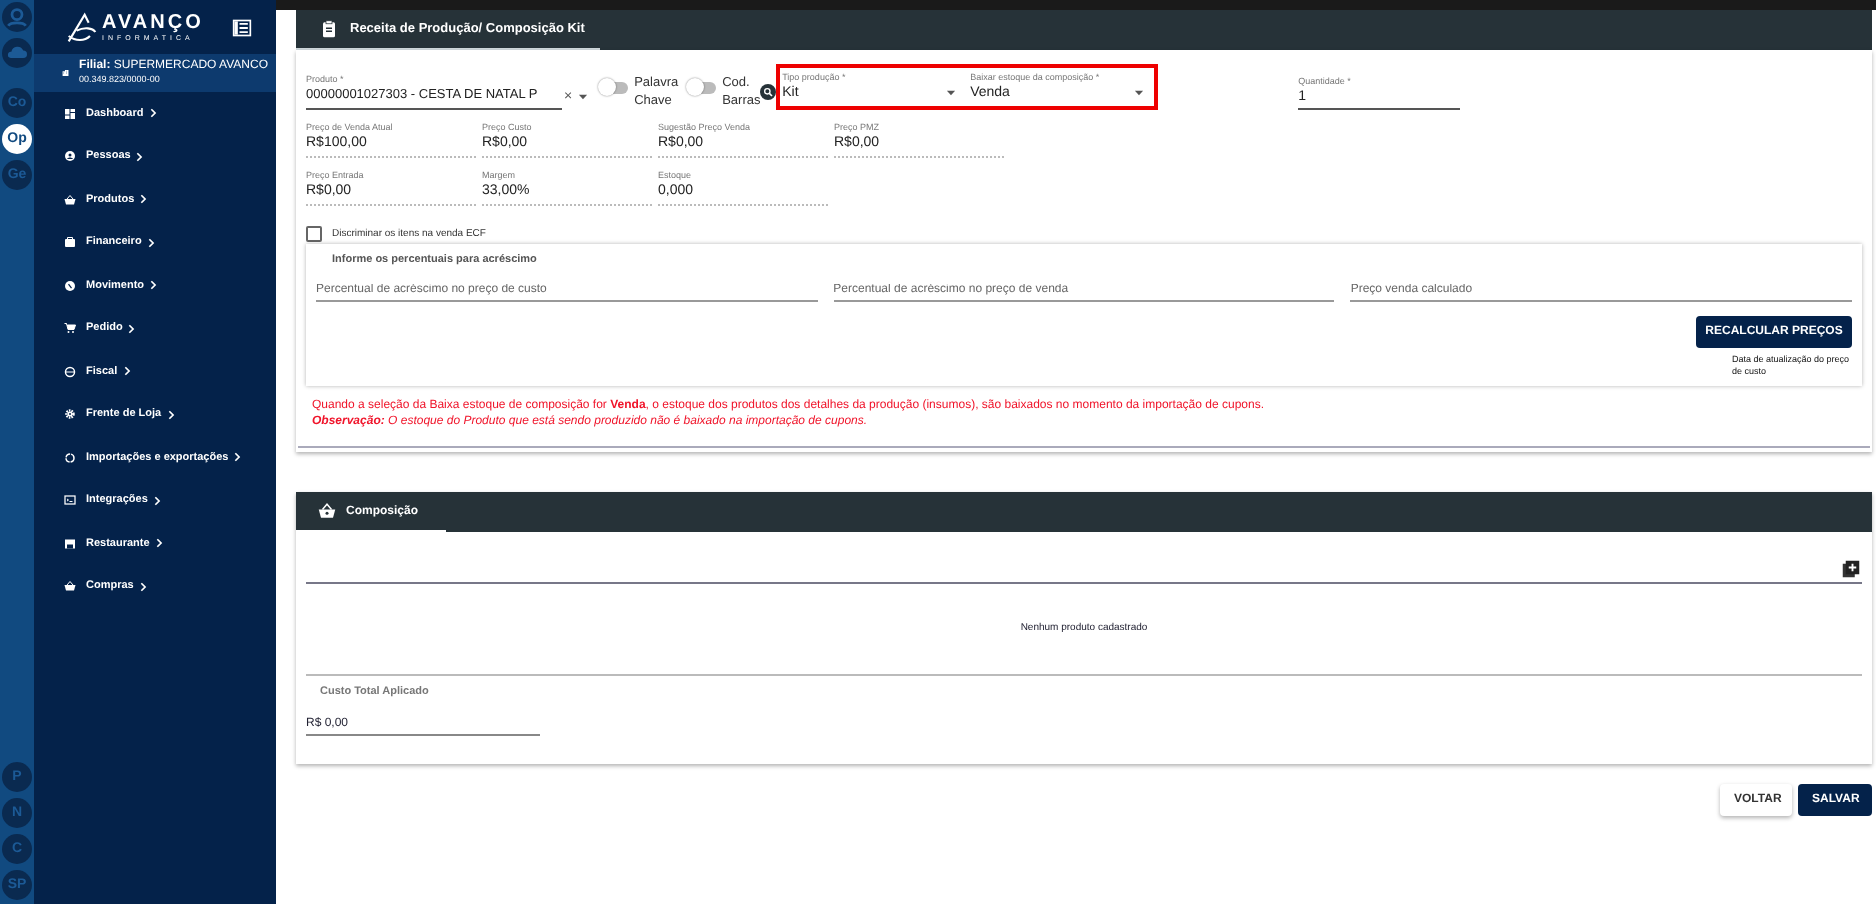 Image resolution: width=1876 pixels, height=904 pixels. I want to click on logo-name: AVANÇO, so click(153, 23).